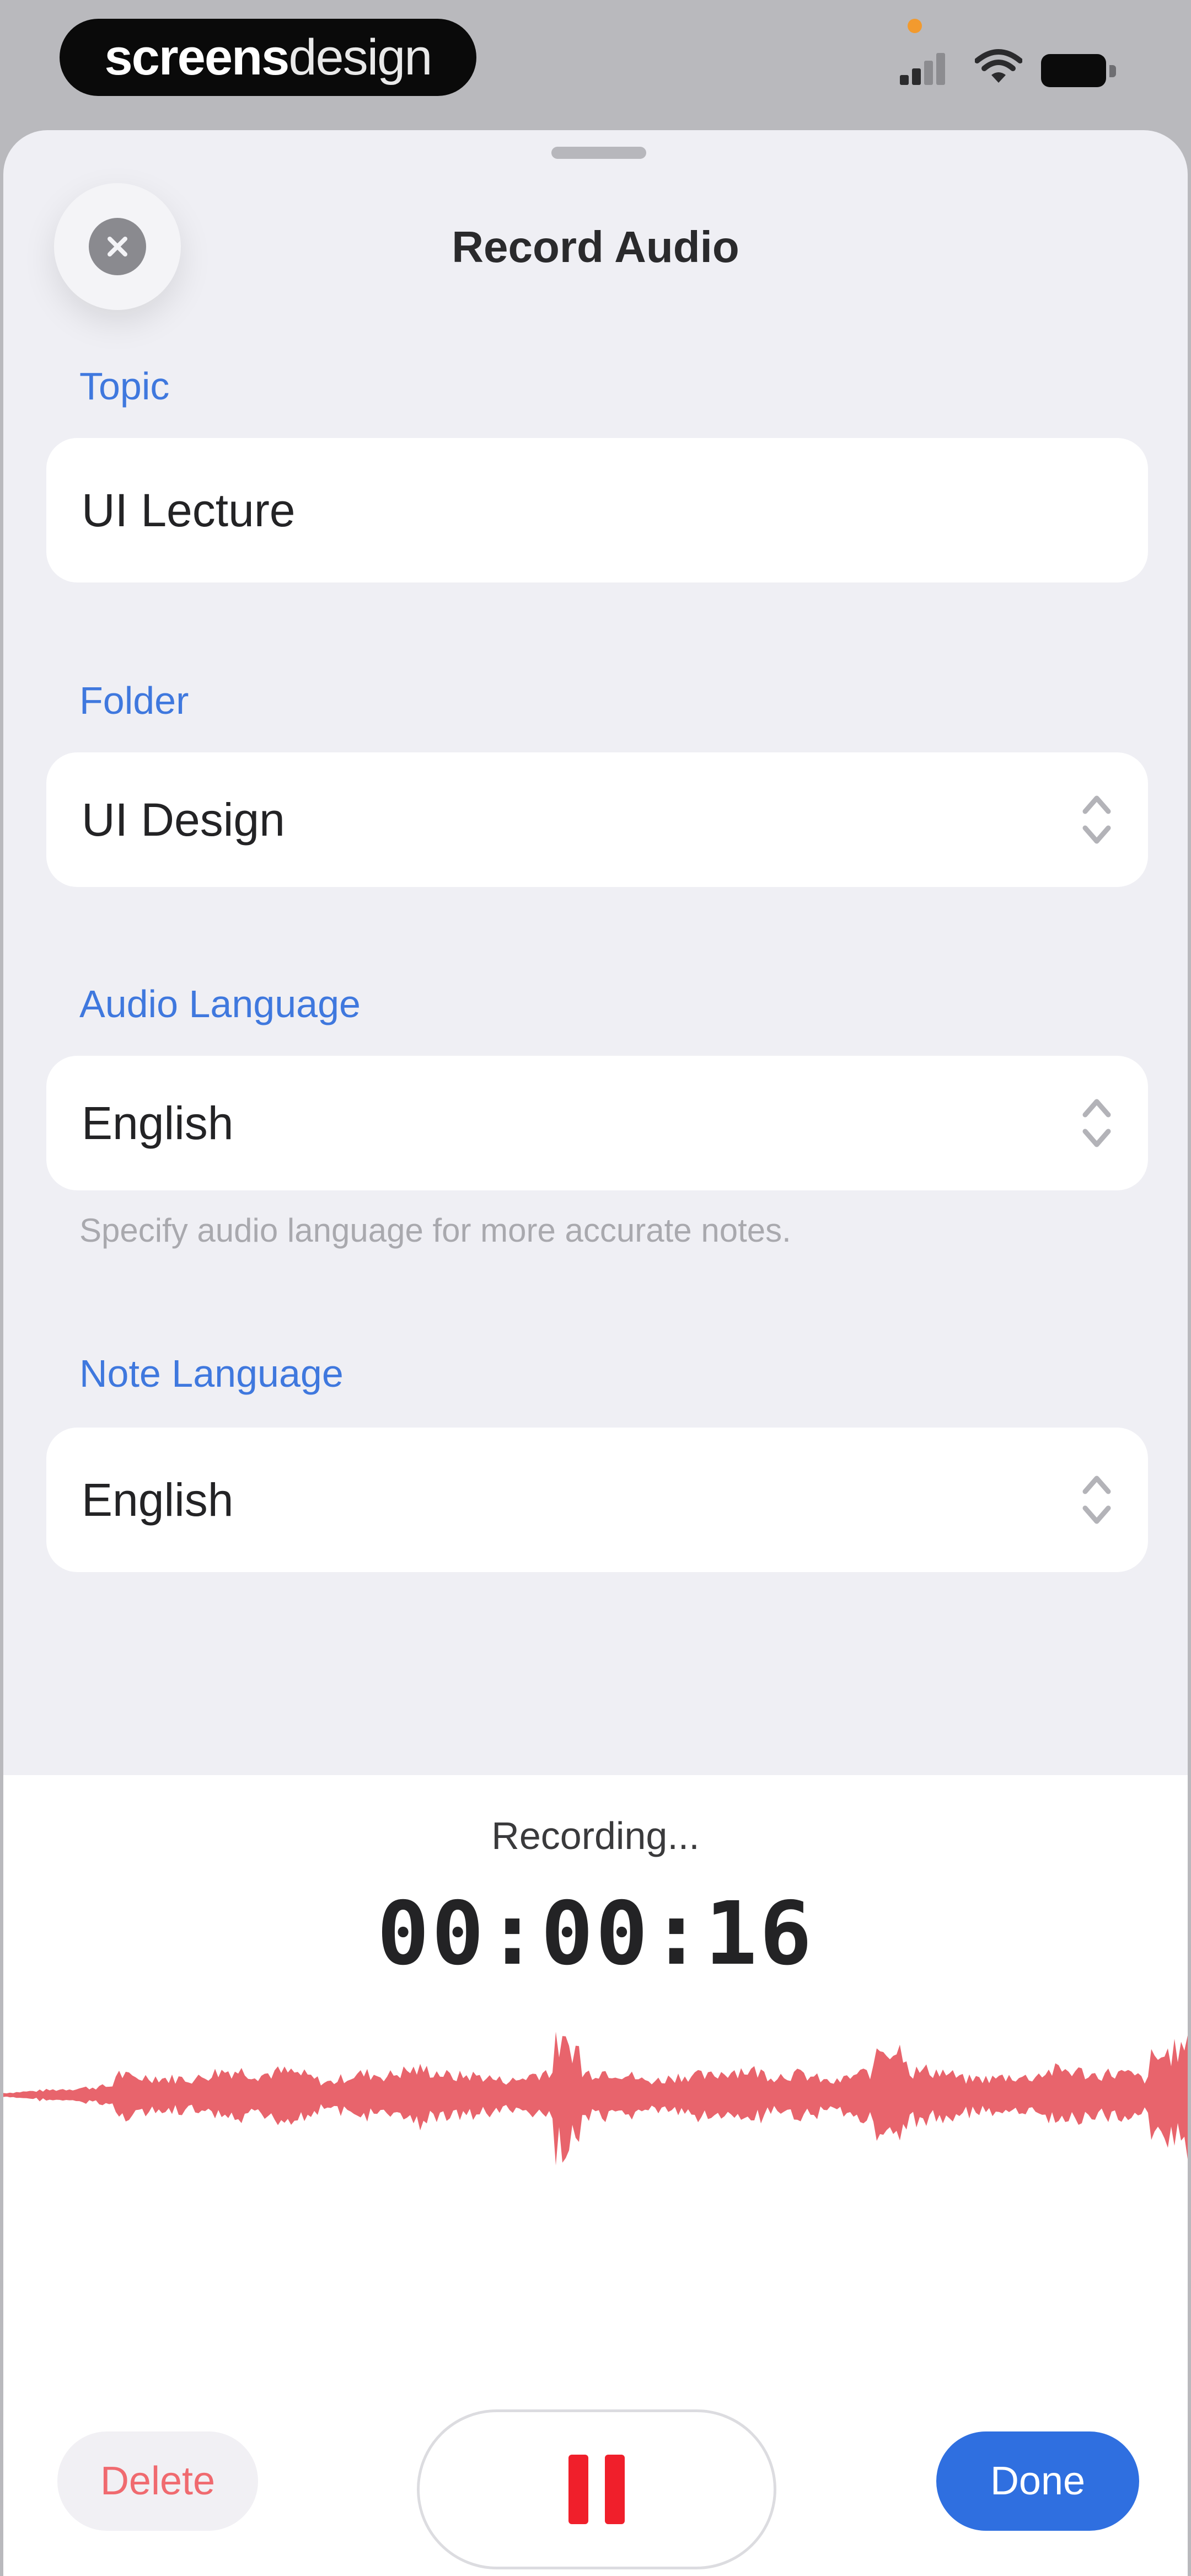 Image resolution: width=1191 pixels, height=2576 pixels. I want to click on audio-waveform, so click(595, 2099).